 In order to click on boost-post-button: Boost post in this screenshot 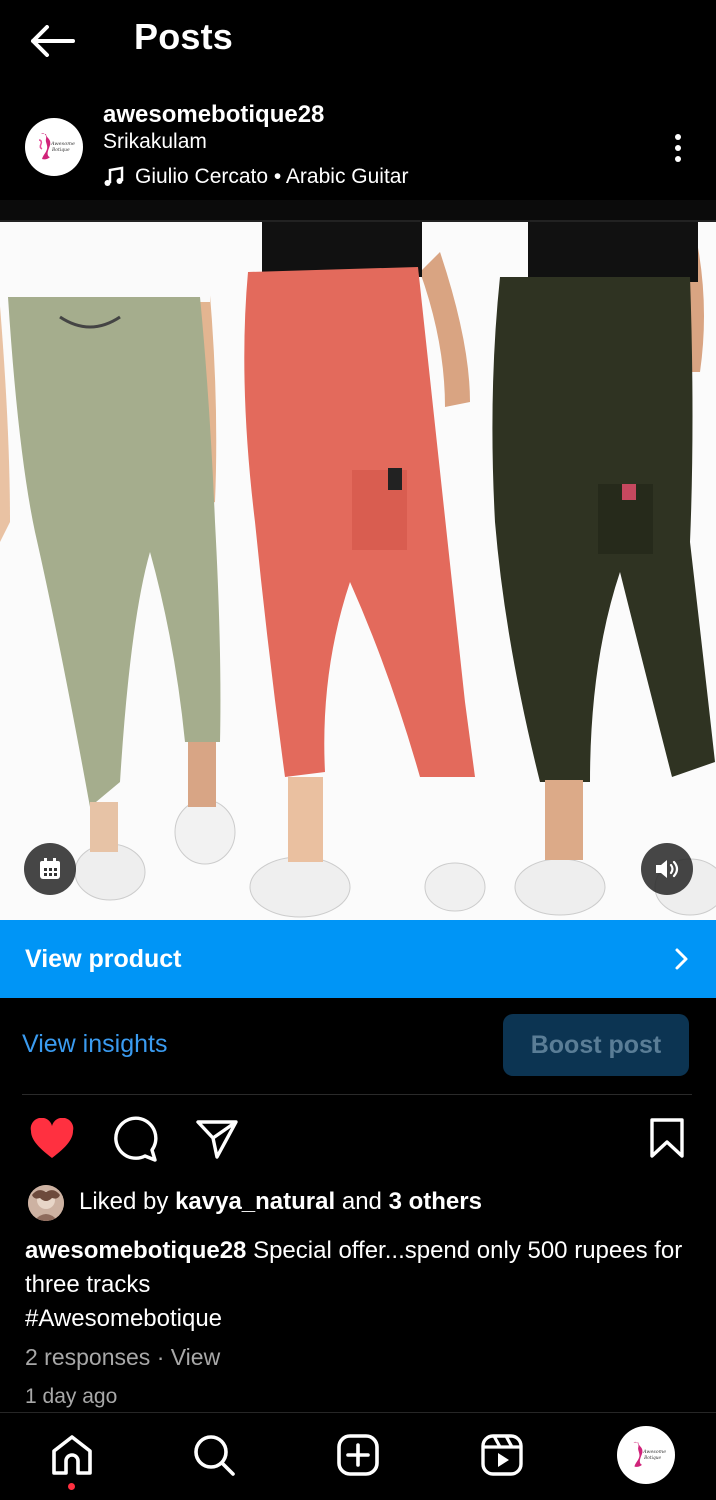, I will do `click(596, 1045)`.